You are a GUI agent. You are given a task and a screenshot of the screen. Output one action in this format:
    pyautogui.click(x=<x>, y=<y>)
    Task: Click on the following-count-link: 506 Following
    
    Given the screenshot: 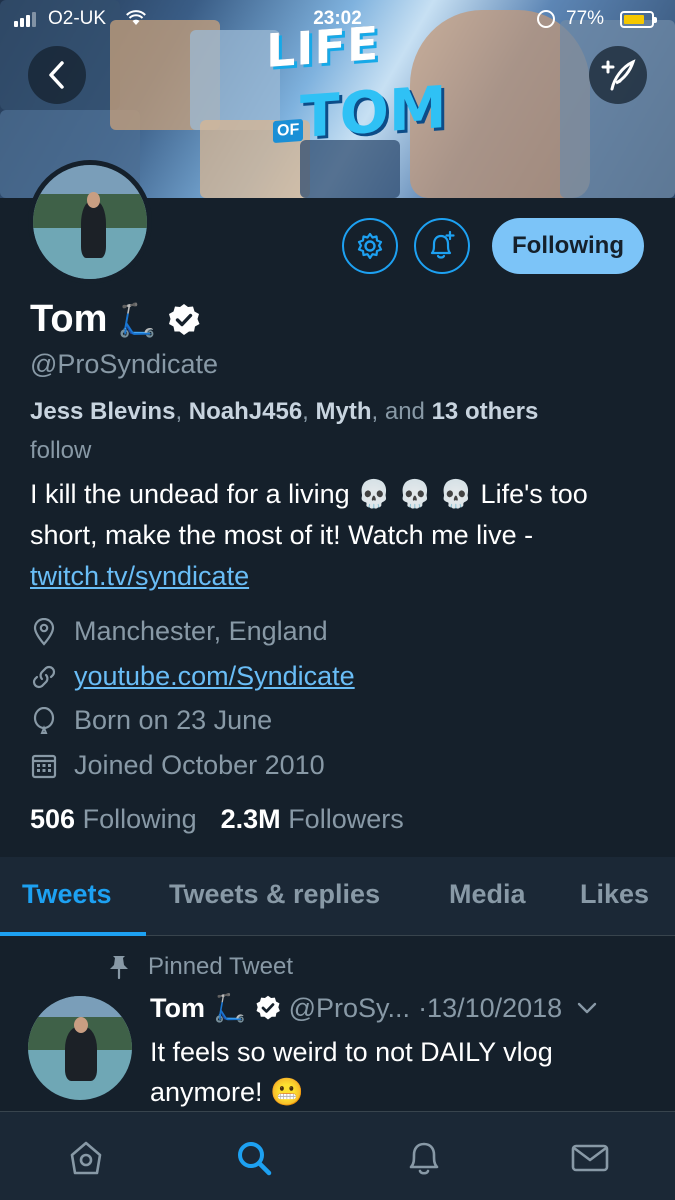 What is the action you would take?
    pyautogui.click(x=113, y=819)
    